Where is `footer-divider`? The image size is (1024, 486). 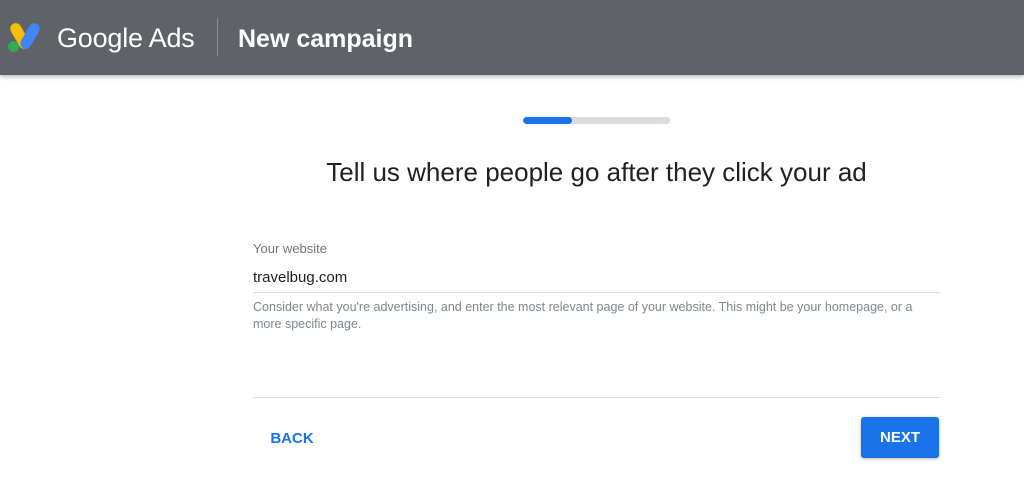
footer-divider is located at coordinates (596, 397).